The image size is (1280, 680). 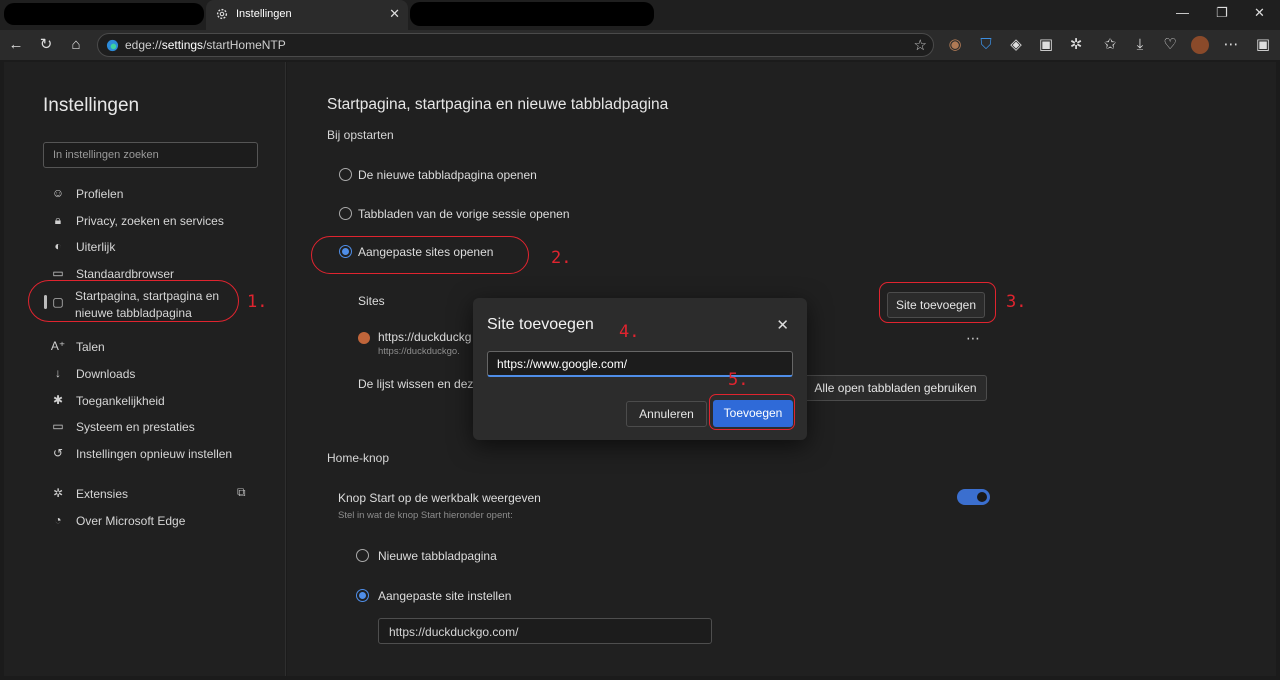 I want to click on site-favicon, so click(x=364, y=338).